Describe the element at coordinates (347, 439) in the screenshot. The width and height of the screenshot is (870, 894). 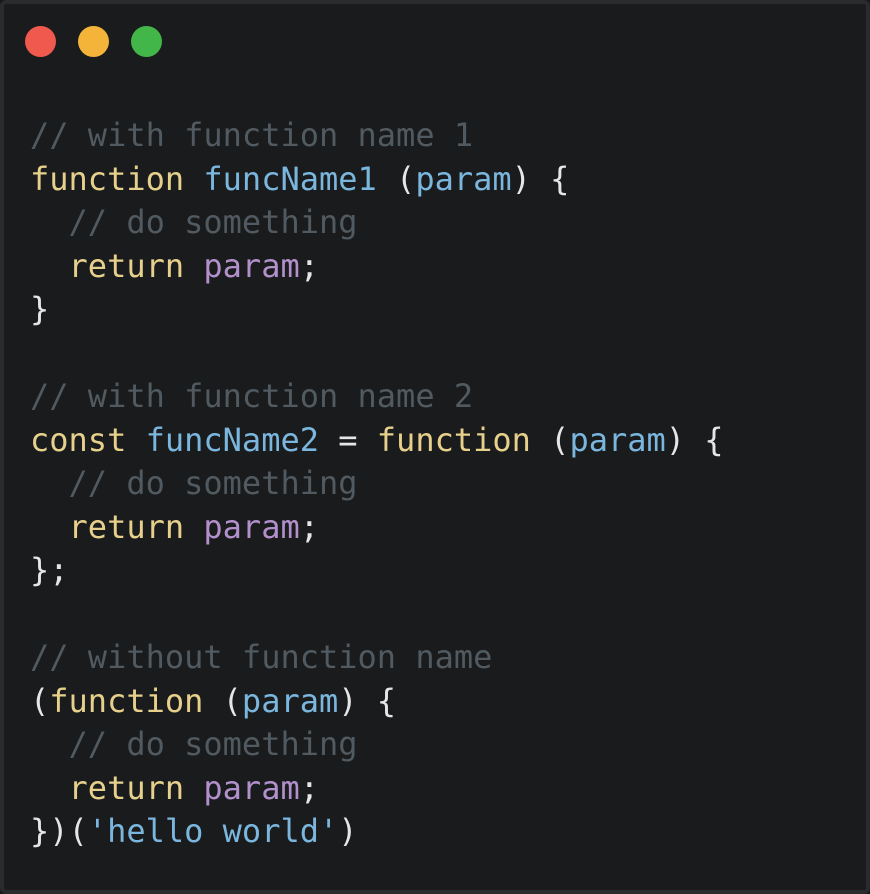
I see `code-token-punct: =` at that location.